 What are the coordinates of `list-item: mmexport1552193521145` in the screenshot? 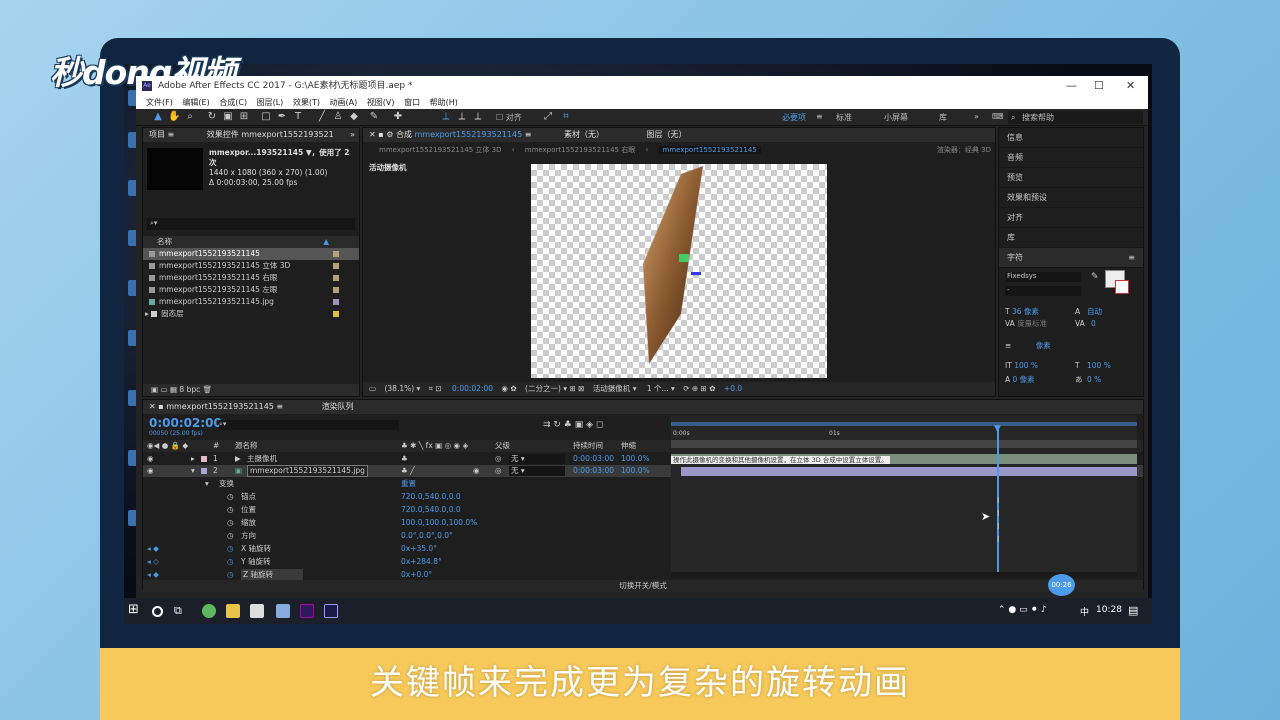 It's located at (251, 254).